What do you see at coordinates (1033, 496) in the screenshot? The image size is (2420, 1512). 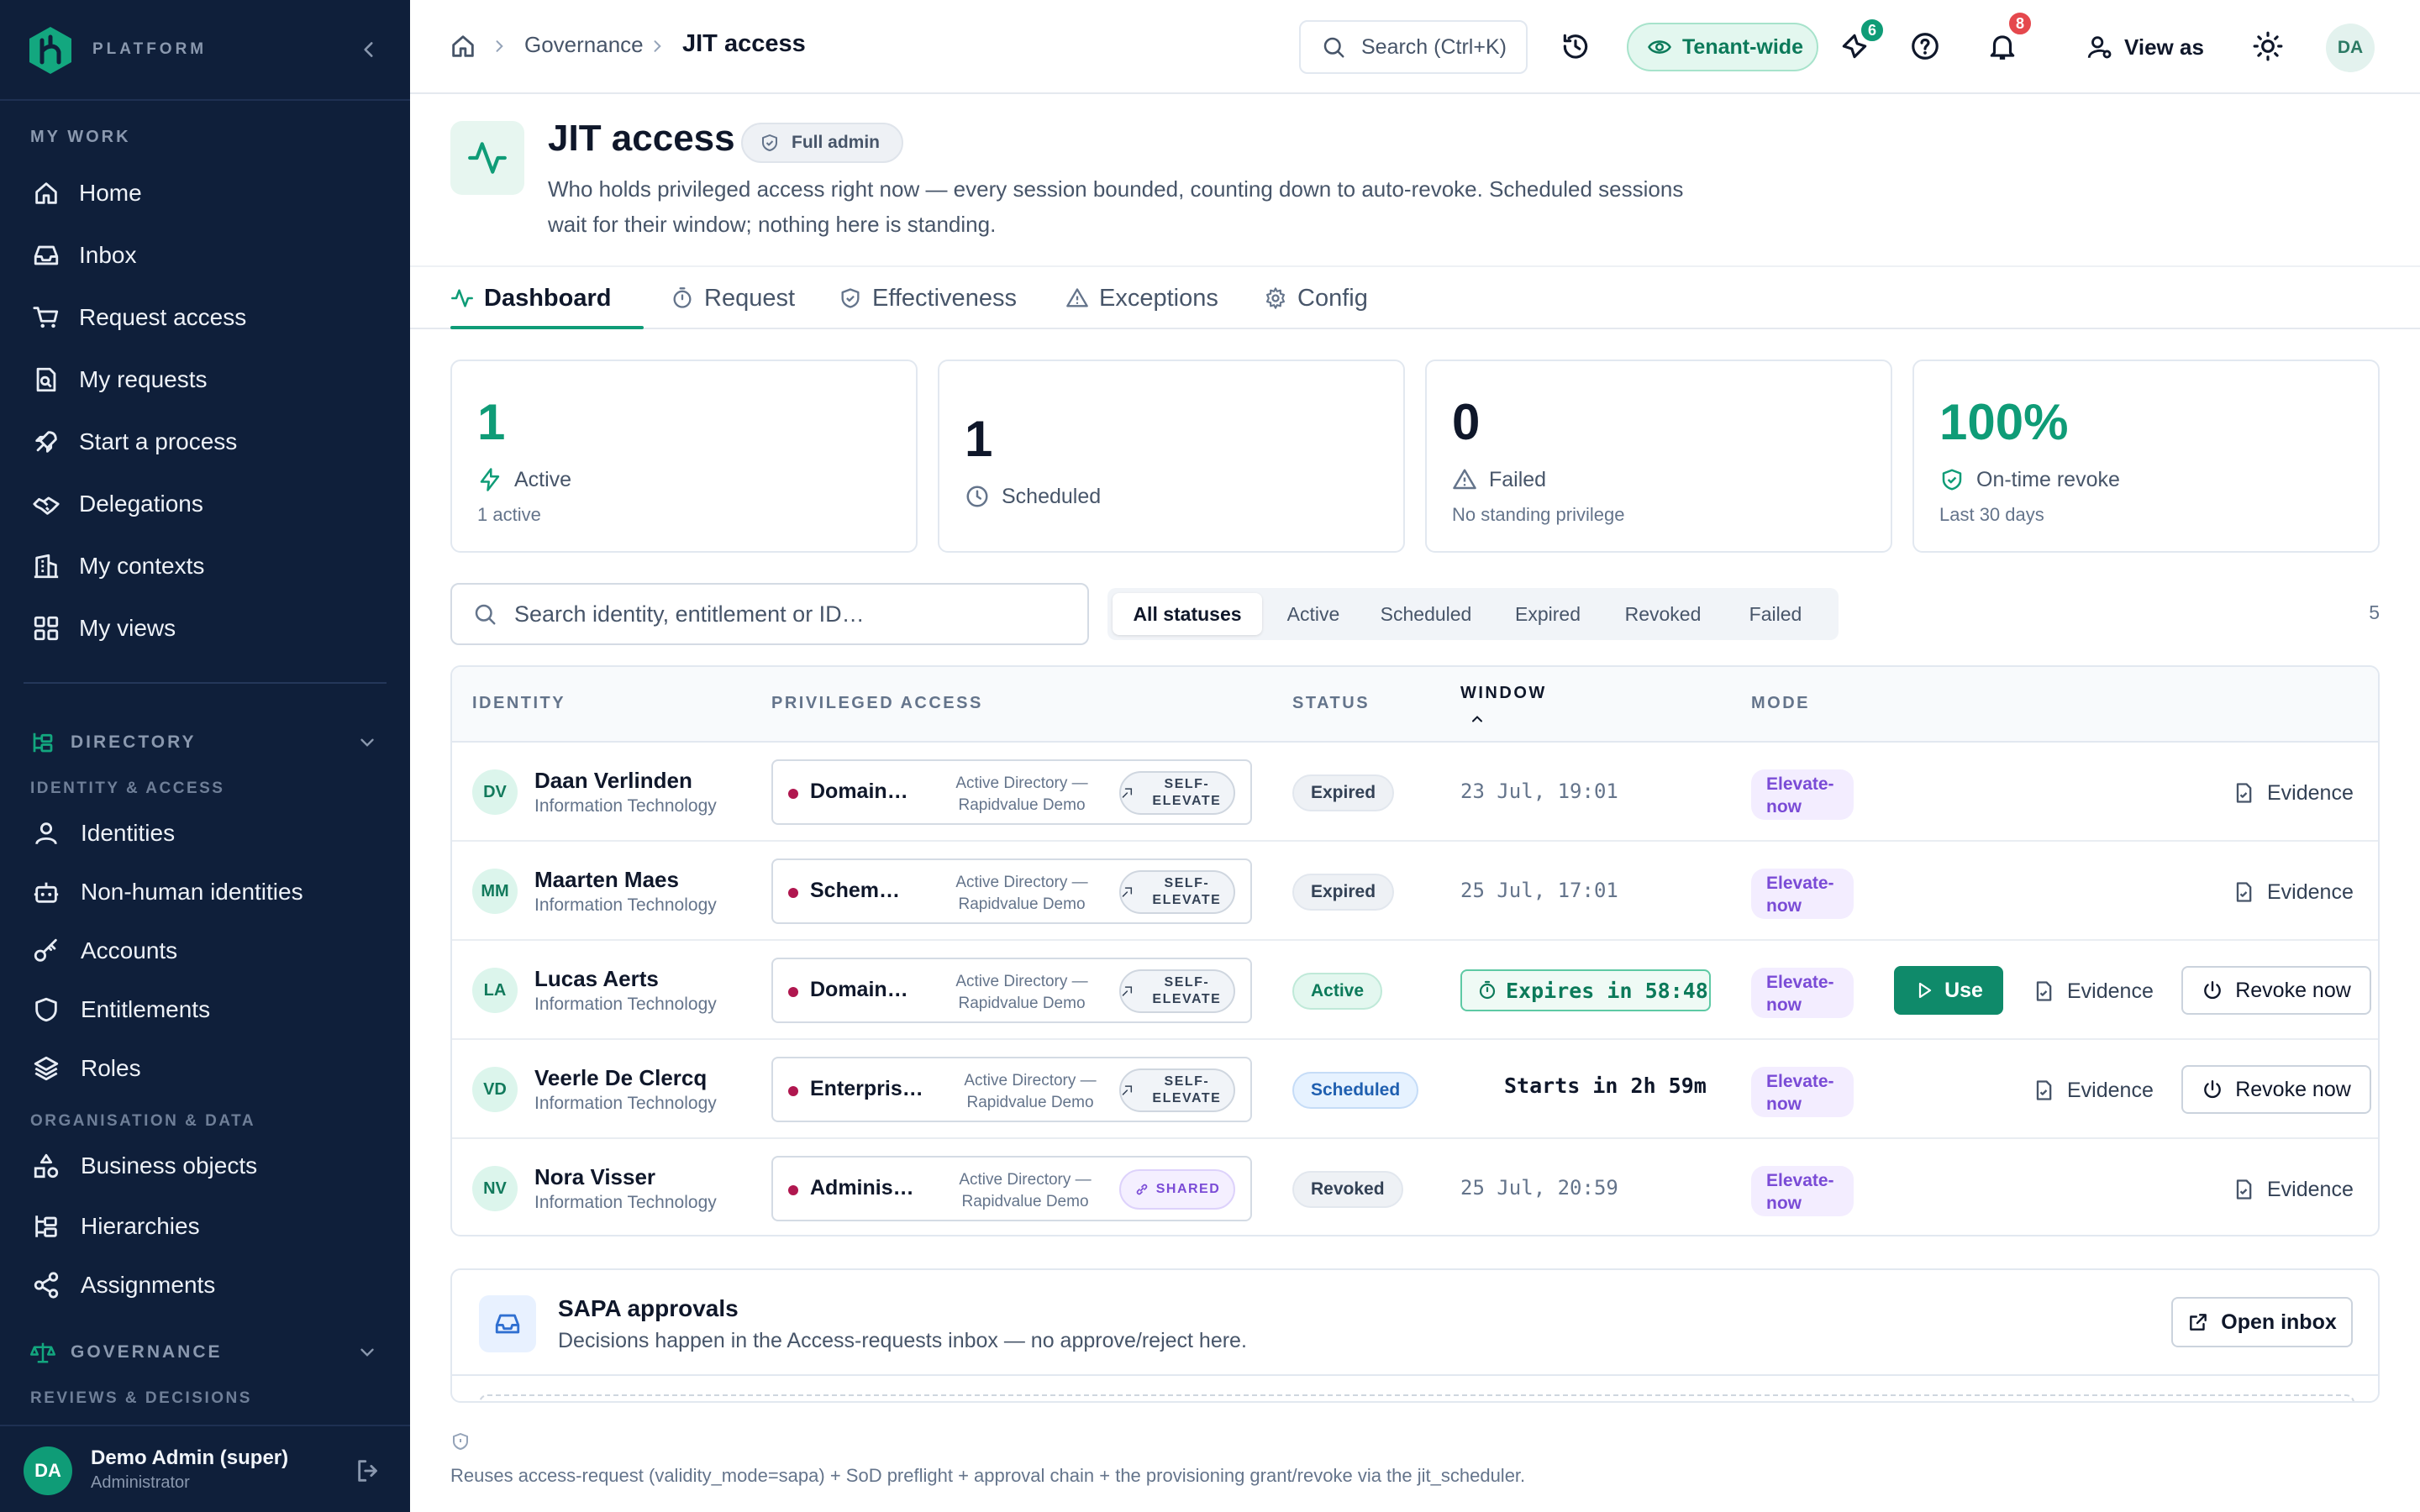 I see `stat-meta: Scheduled` at bounding box center [1033, 496].